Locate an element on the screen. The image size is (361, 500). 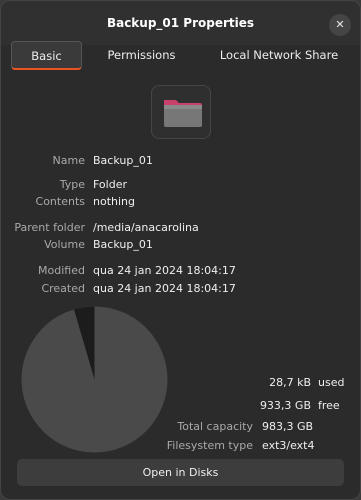
free-label: free is located at coordinates (329, 405).